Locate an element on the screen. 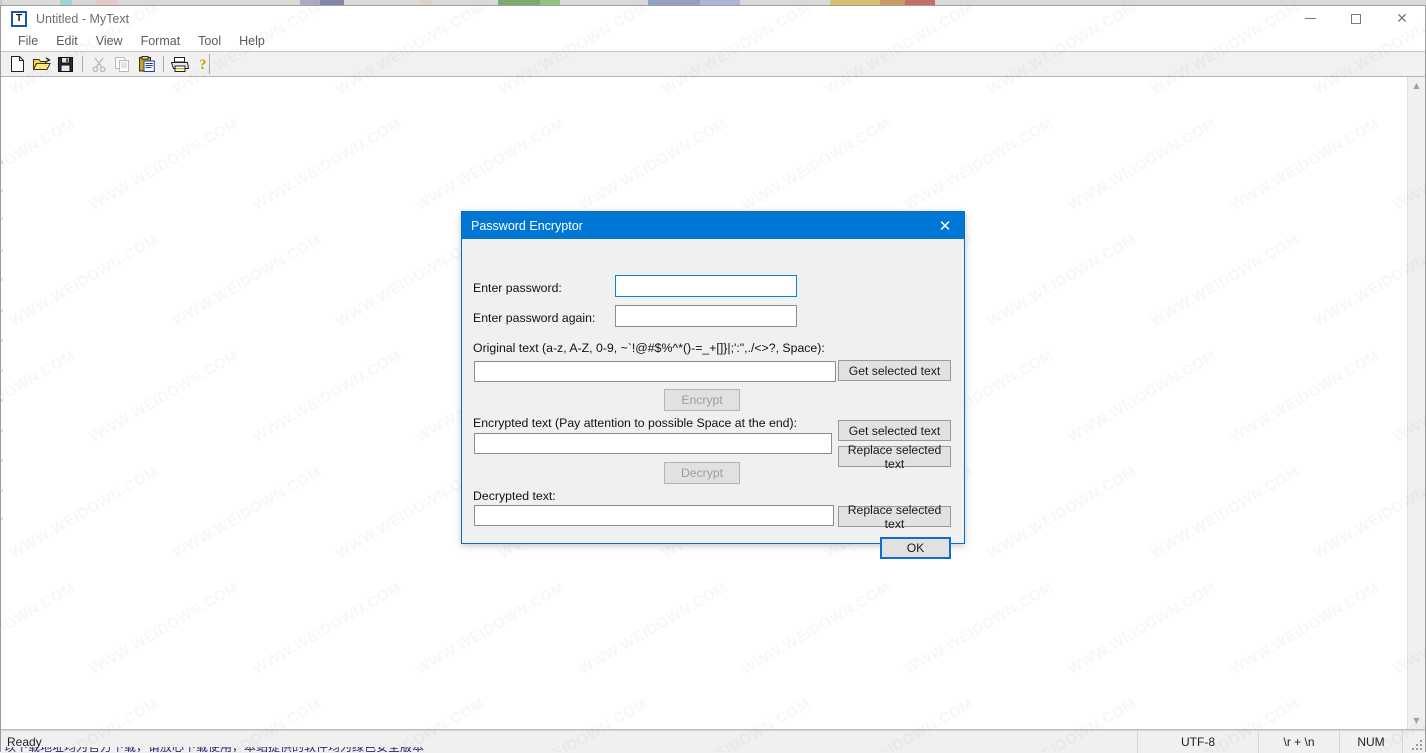 The width and height of the screenshot is (1426, 753). new-document-button is located at coordinates (17, 64).